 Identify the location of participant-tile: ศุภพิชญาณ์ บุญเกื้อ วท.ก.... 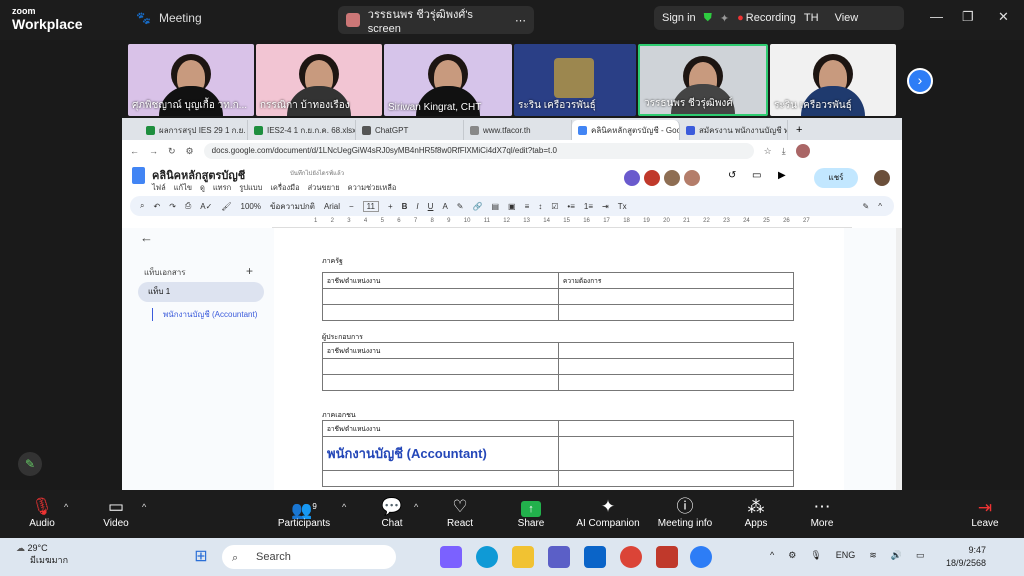
(191, 80).